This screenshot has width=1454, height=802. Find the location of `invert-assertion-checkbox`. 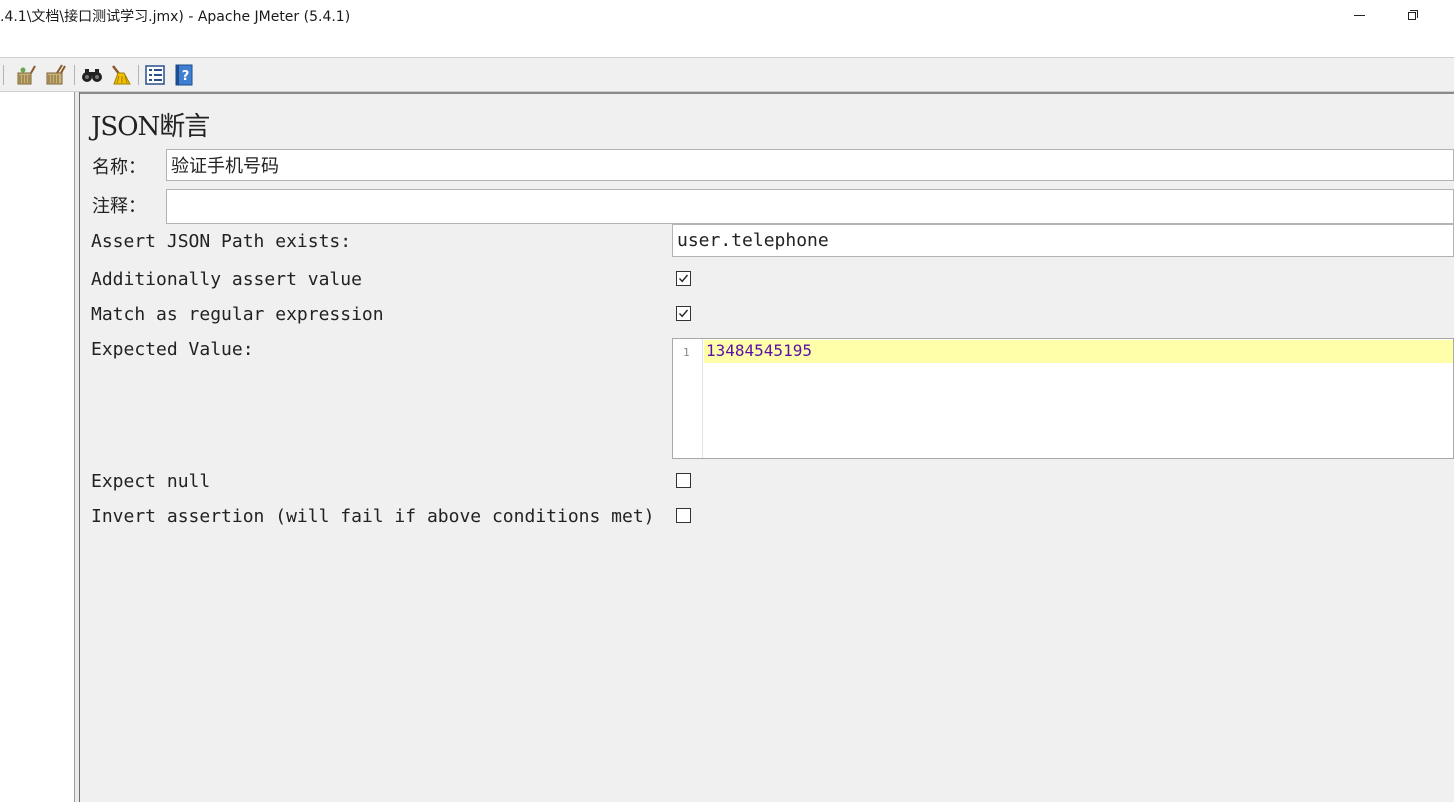

invert-assertion-checkbox is located at coordinates (683, 515).